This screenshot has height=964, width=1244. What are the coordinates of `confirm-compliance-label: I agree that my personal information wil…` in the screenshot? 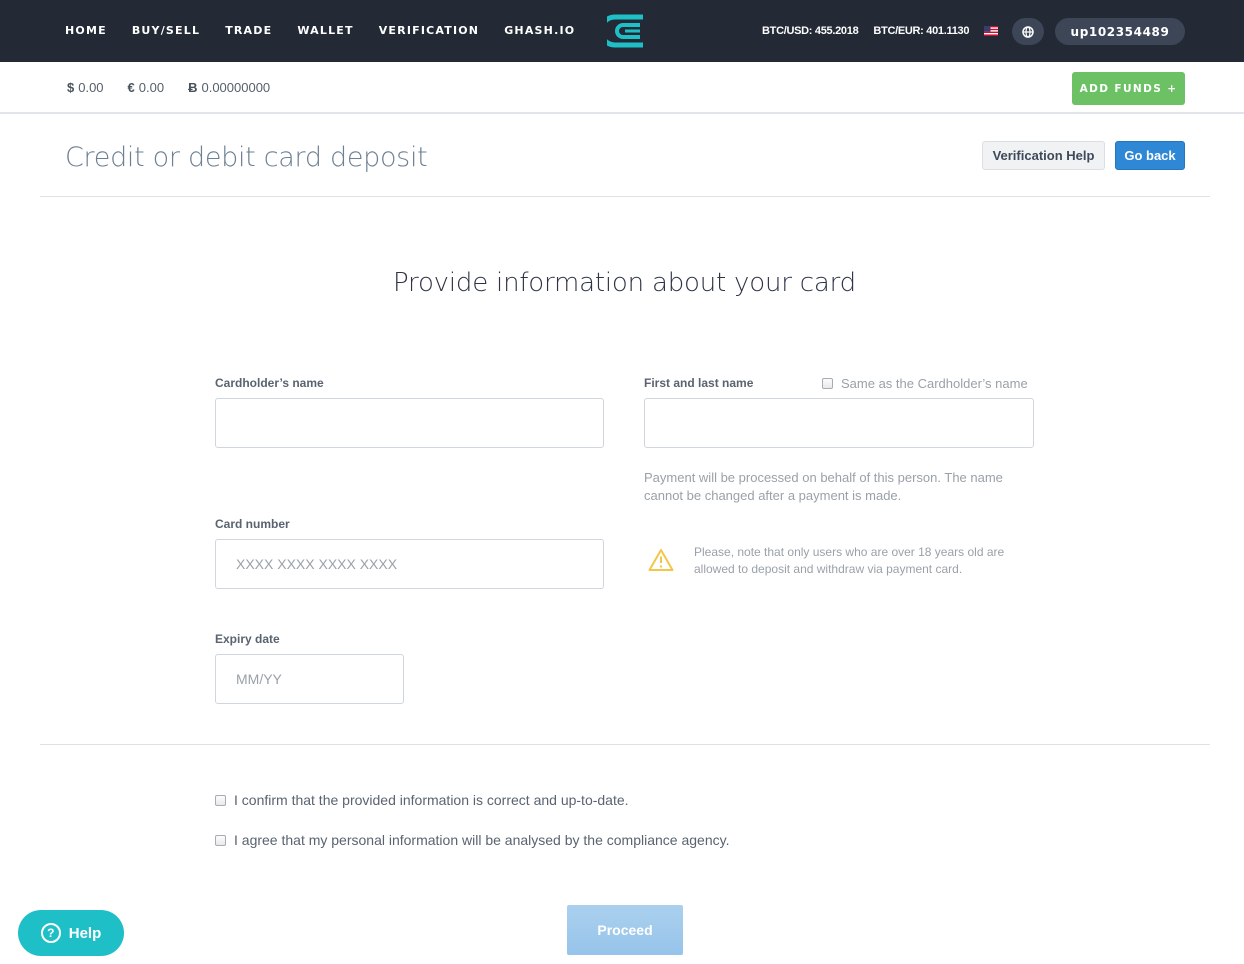 It's located at (482, 840).